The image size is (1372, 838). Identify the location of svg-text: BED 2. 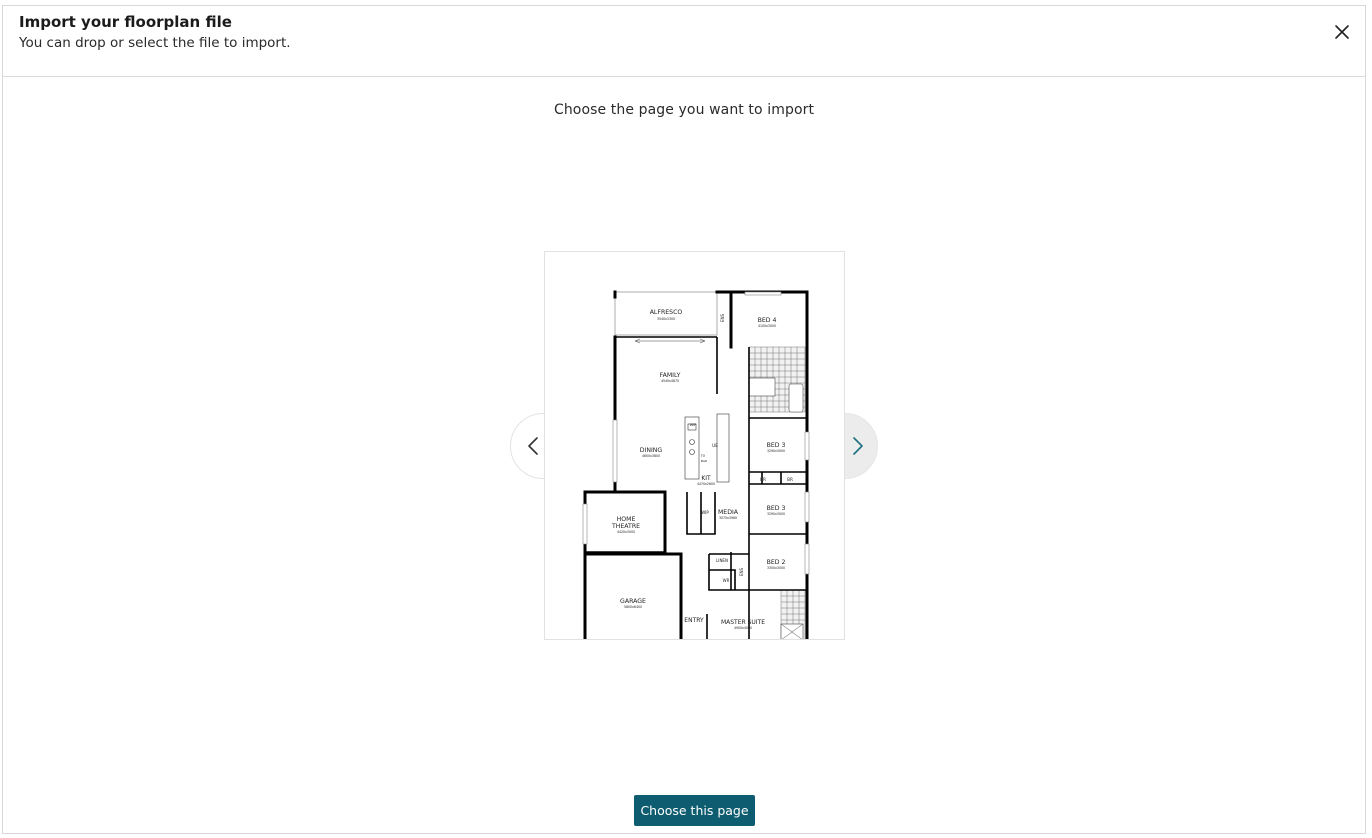
(776, 562).